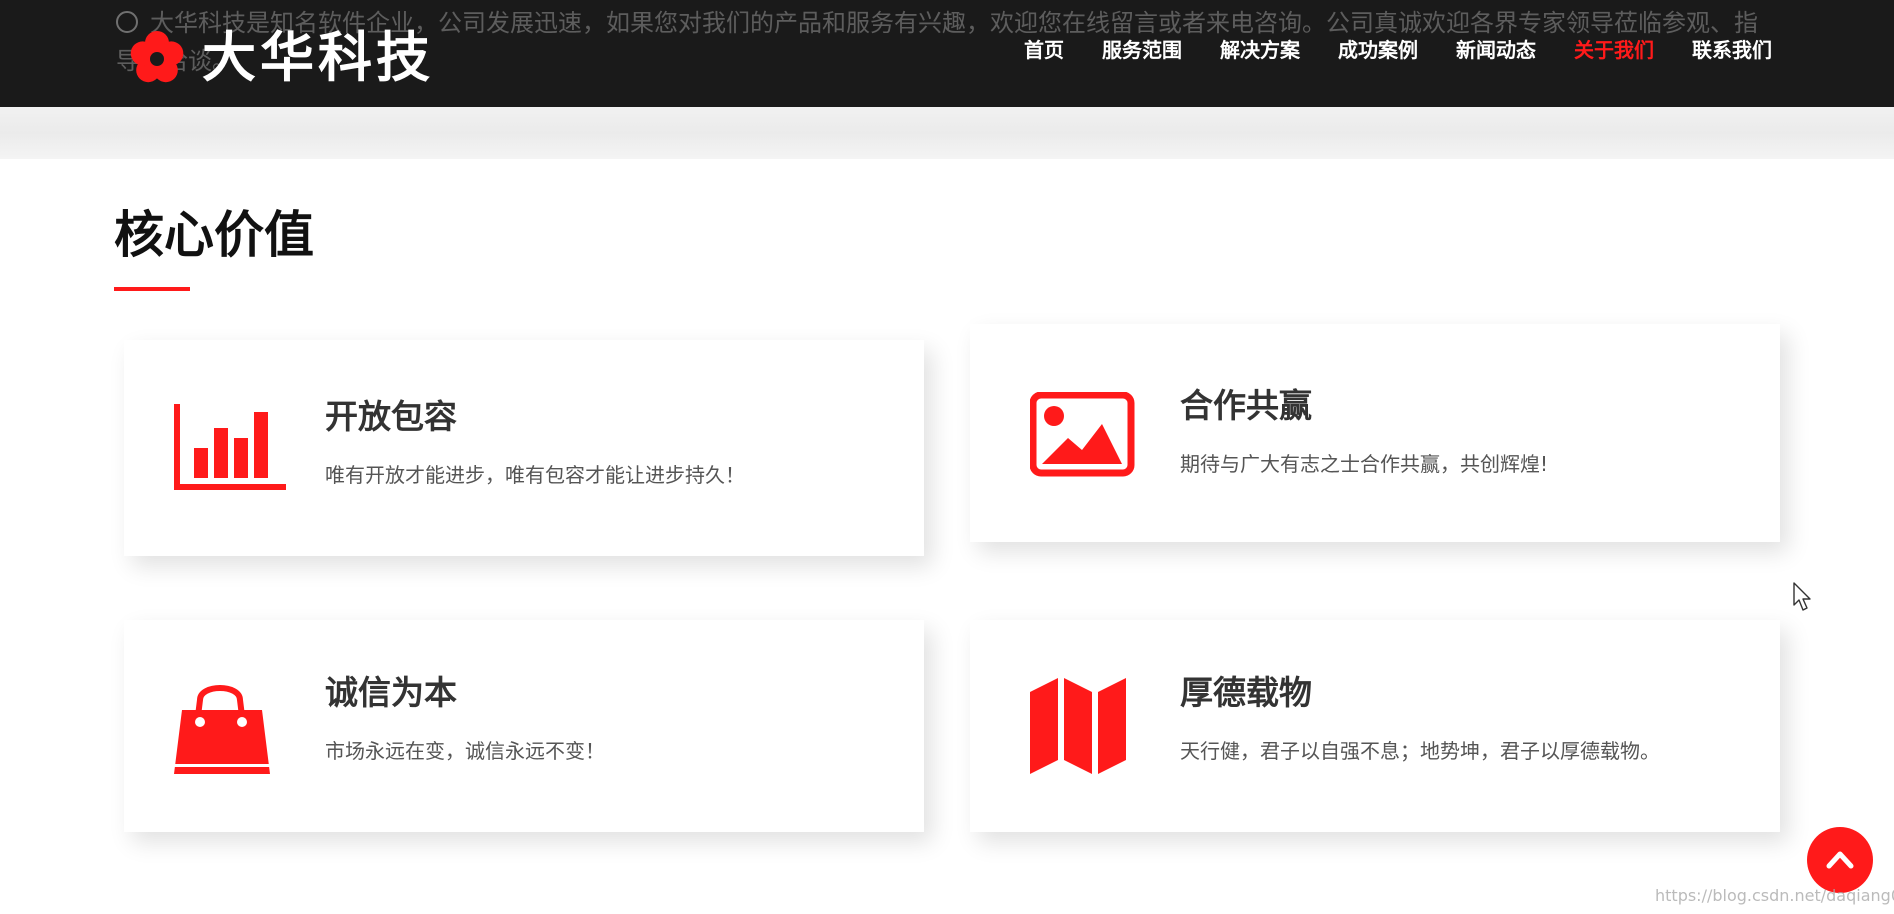  What do you see at coordinates (1246, 692) in the screenshot?
I see `card-title: 厚德载物` at bounding box center [1246, 692].